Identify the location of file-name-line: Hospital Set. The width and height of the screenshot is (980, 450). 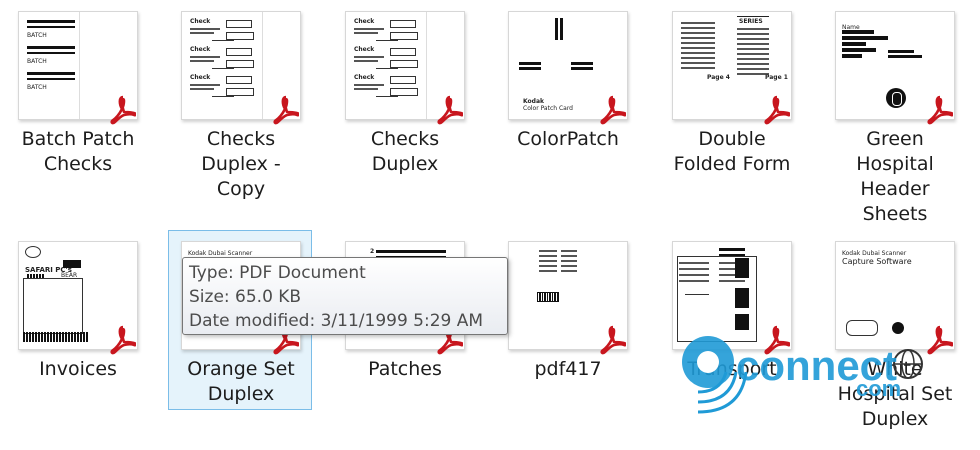
(895, 394).